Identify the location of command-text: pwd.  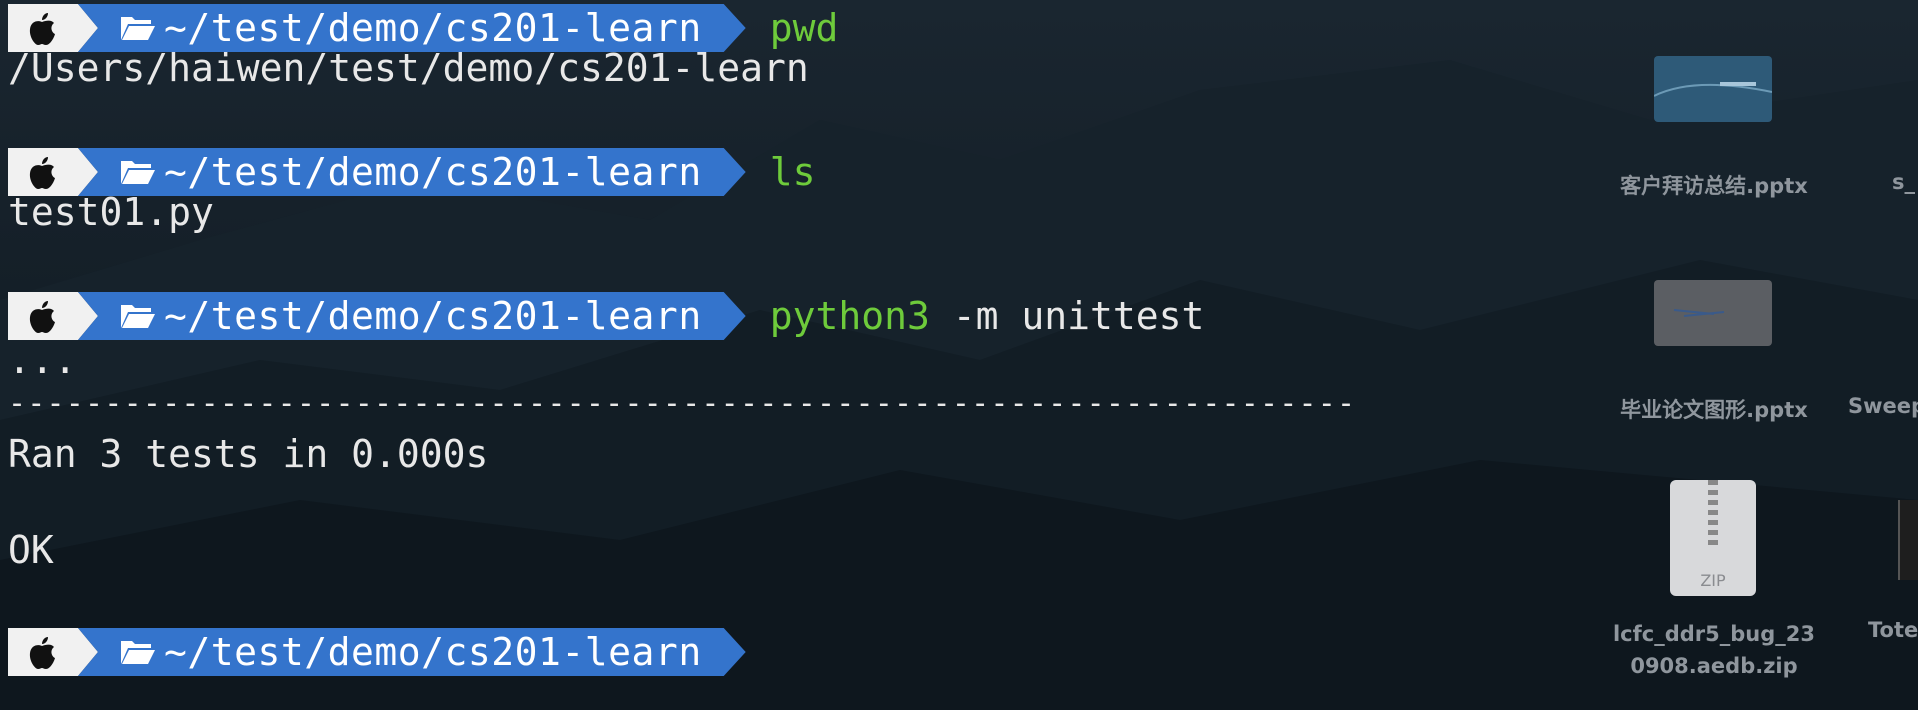
(804, 28).